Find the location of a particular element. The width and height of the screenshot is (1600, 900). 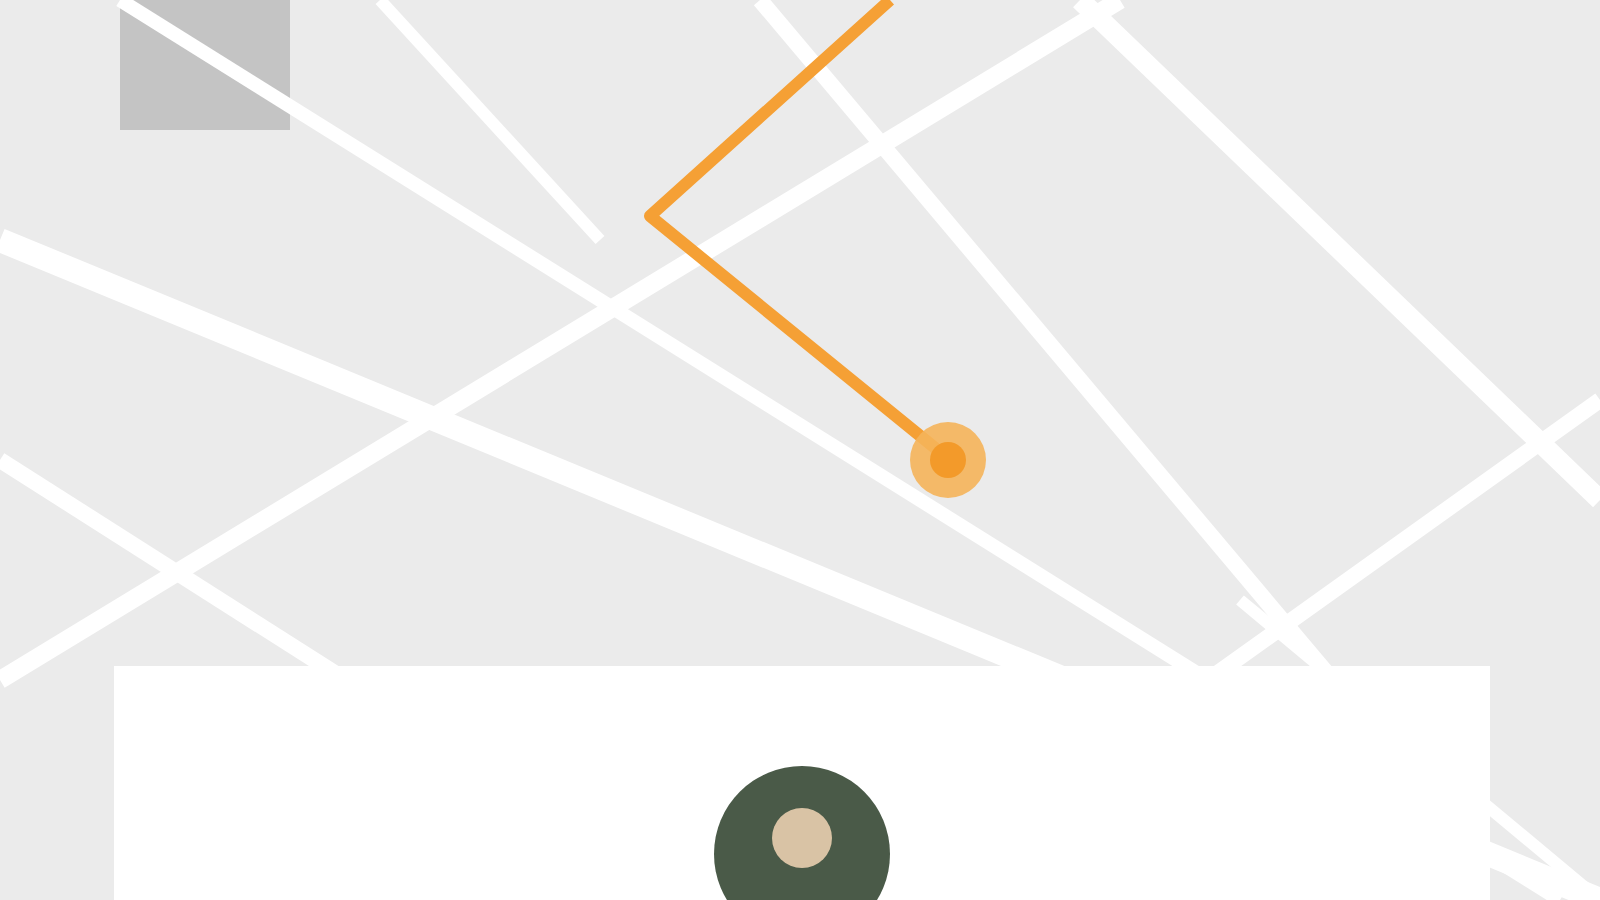

location-marker is located at coordinates (948, 460).